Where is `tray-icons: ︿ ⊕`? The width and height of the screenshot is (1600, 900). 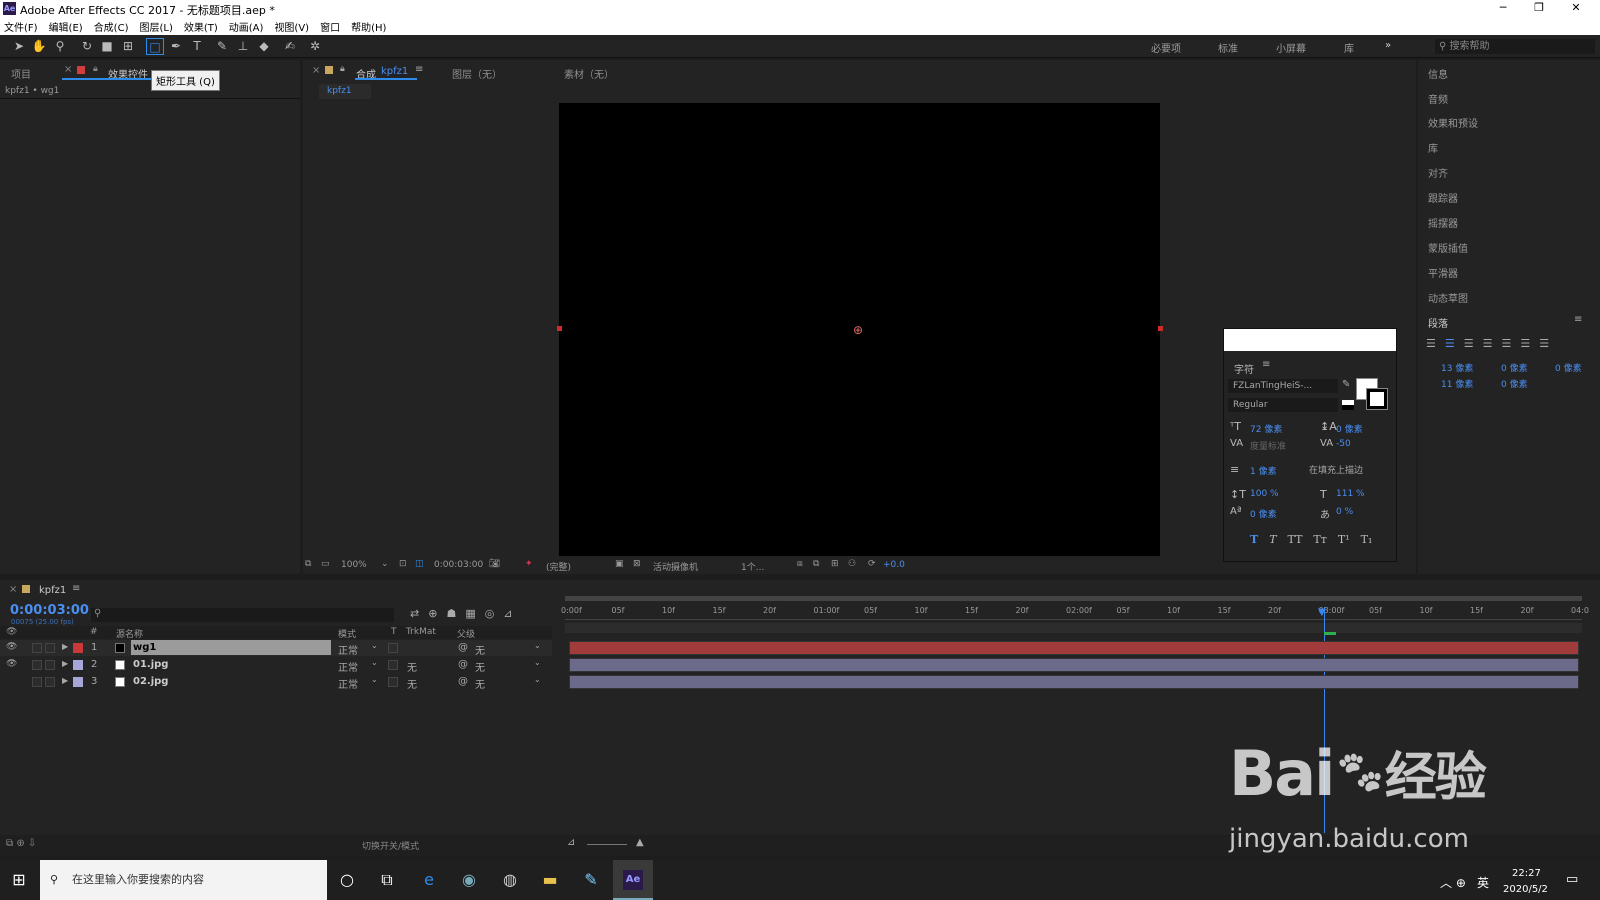
tray-icons: ︿ ⊕ is located at coordinates (1453, 882).